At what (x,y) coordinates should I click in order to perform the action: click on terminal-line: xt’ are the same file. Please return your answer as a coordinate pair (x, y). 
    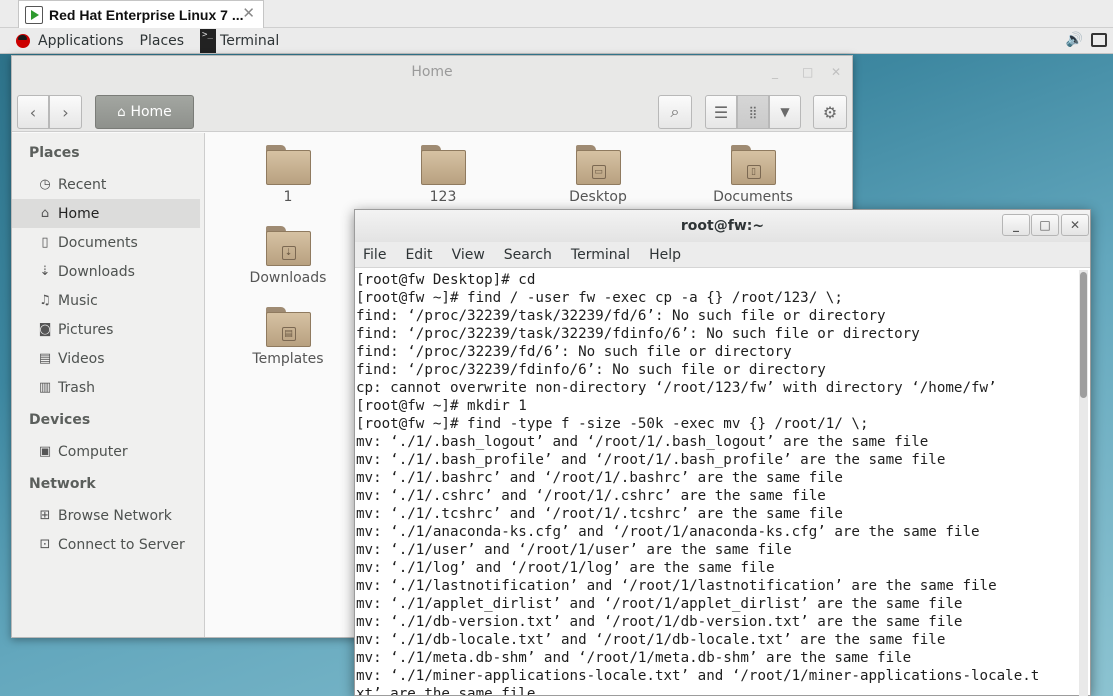
    Looking at the image, I should click on (446, 690).